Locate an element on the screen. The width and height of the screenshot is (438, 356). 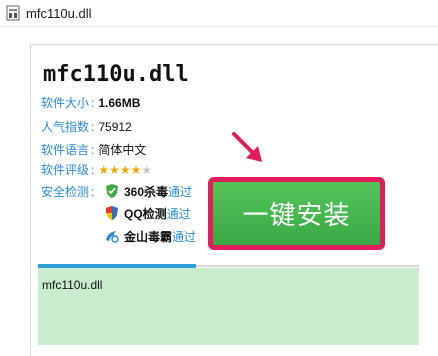
tab-divider is located at coordinates (307, 266).